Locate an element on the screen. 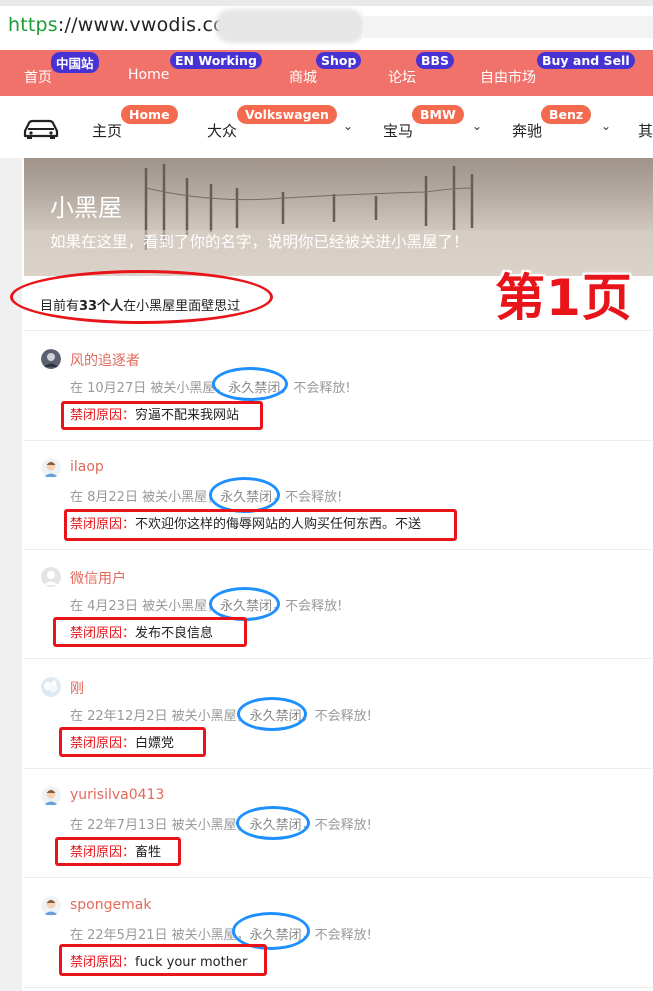 The width and height of the screenshot is (653, 991). car-logo-icon is located at coordinates (41, 128).